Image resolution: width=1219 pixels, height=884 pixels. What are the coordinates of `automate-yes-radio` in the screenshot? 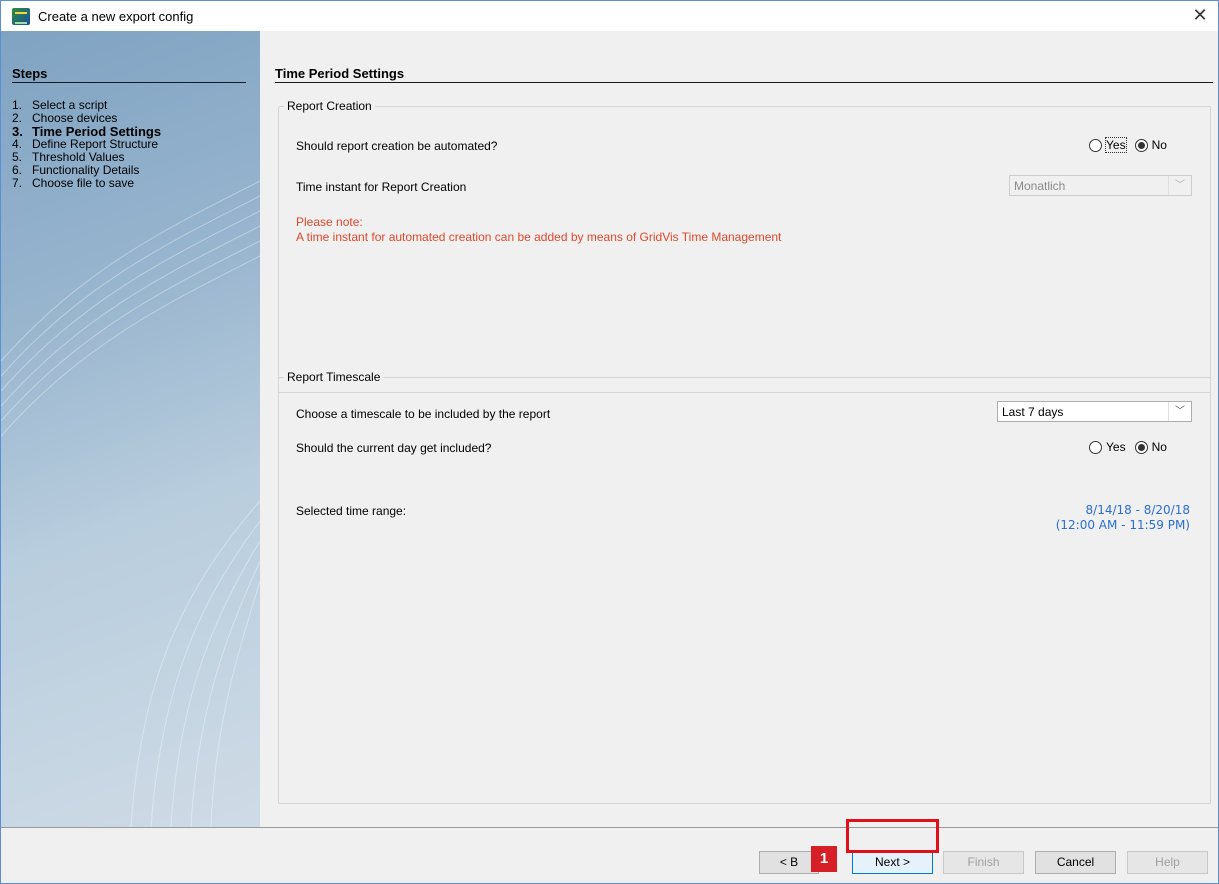 It's located at (1095, 145).